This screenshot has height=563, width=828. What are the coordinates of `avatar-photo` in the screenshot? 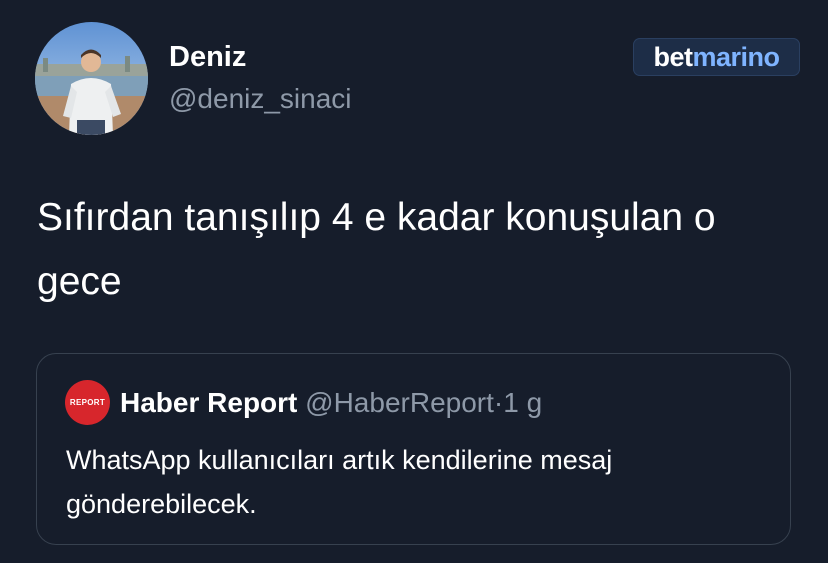 It's located at (91, 78).